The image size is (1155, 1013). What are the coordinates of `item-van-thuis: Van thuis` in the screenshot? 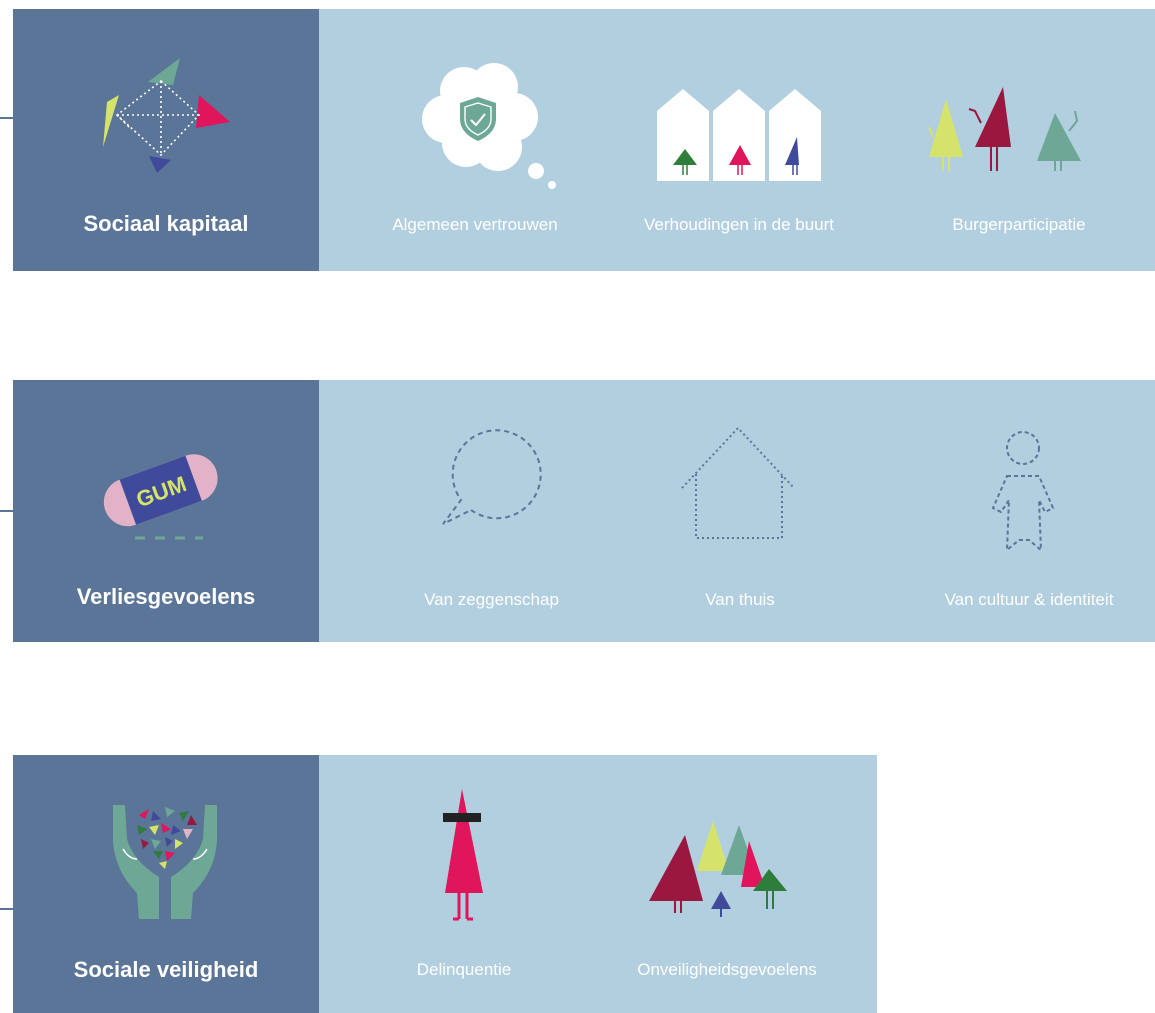 It's located at (740, 511).